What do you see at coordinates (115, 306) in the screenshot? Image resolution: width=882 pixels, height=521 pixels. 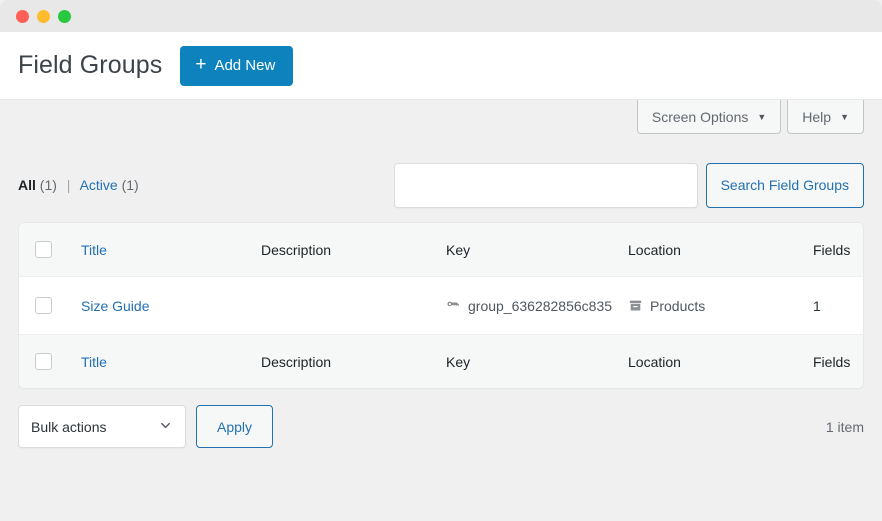 I see `field-group-title-link: Size Guide` at bounding box center [115, 306].